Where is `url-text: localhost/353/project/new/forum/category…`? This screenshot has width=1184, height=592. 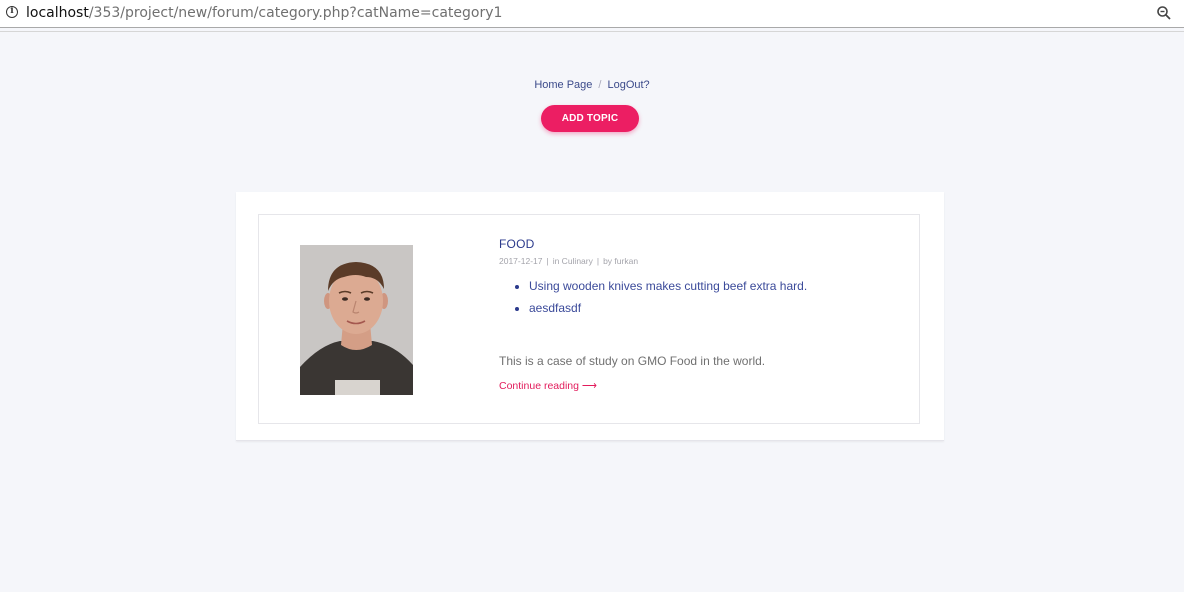
url-text: localhost/353/project/new/forum/category… is located at coordinates (264, 13).